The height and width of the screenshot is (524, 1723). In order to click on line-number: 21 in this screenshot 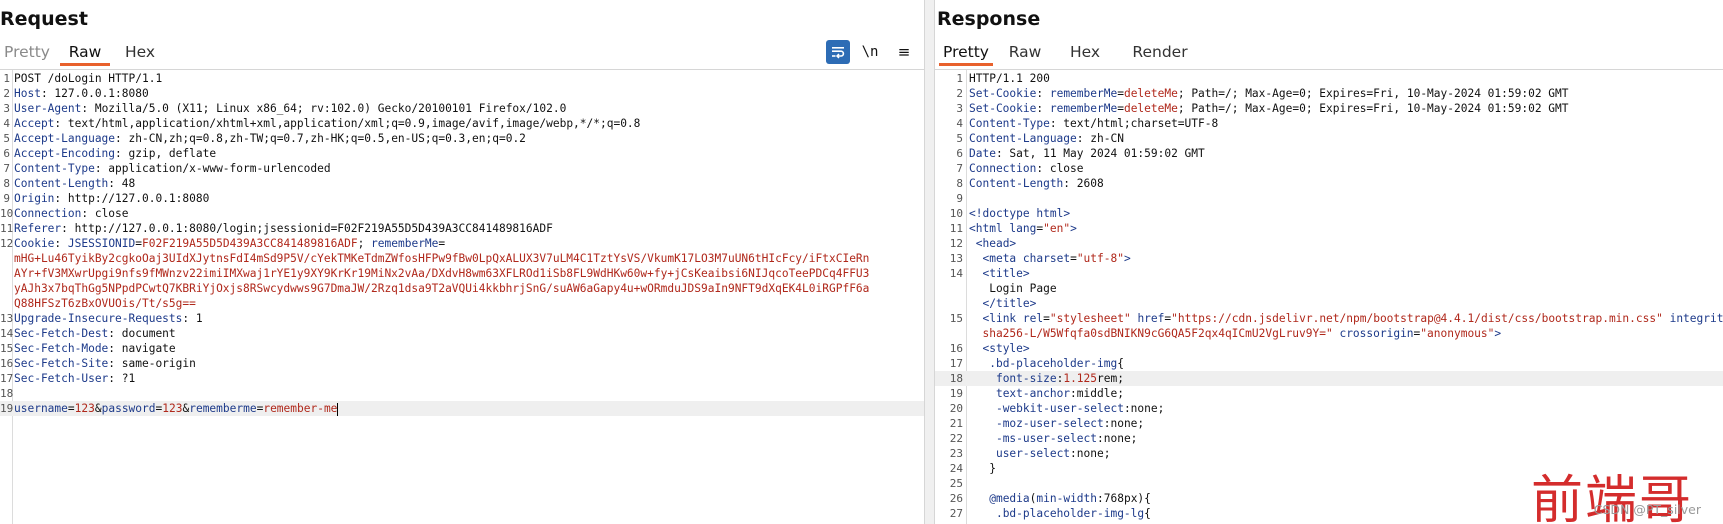, I will do `click(956, 423)`.